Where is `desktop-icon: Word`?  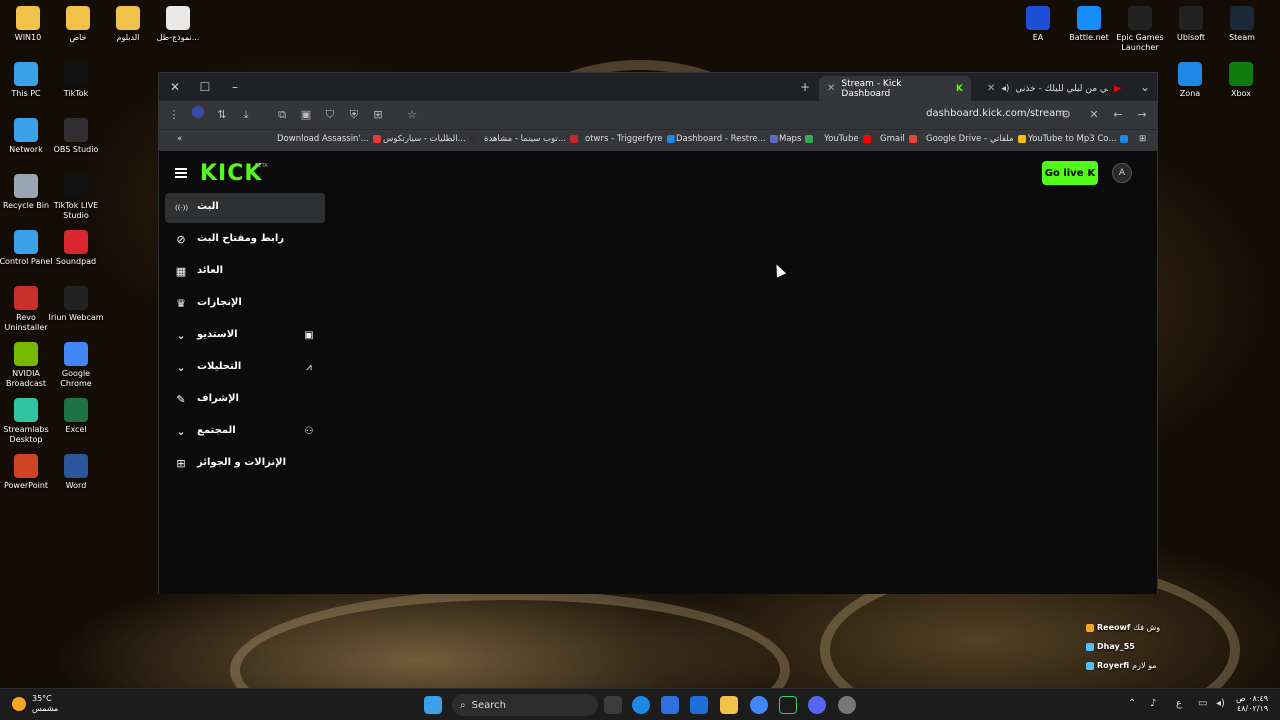 desktop-icon: Word is located at coordinates (76, 470).